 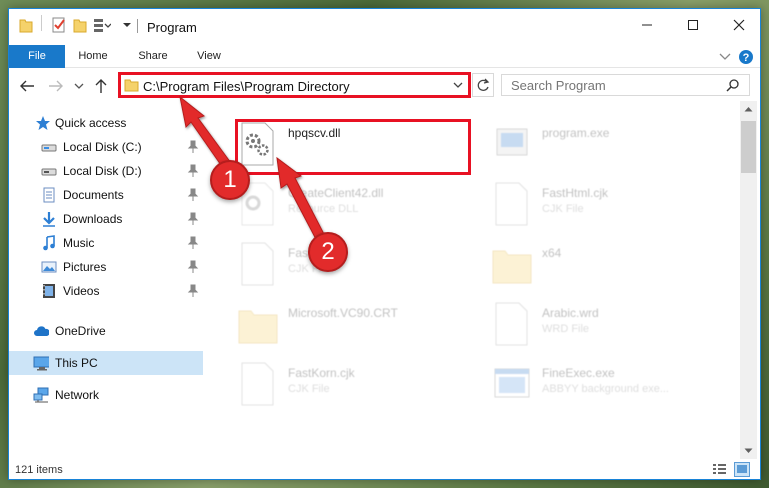 I want to click on file-item-fasthtml-cjk: FastHtml.cjk CJK File, so click(x=610, y=204).